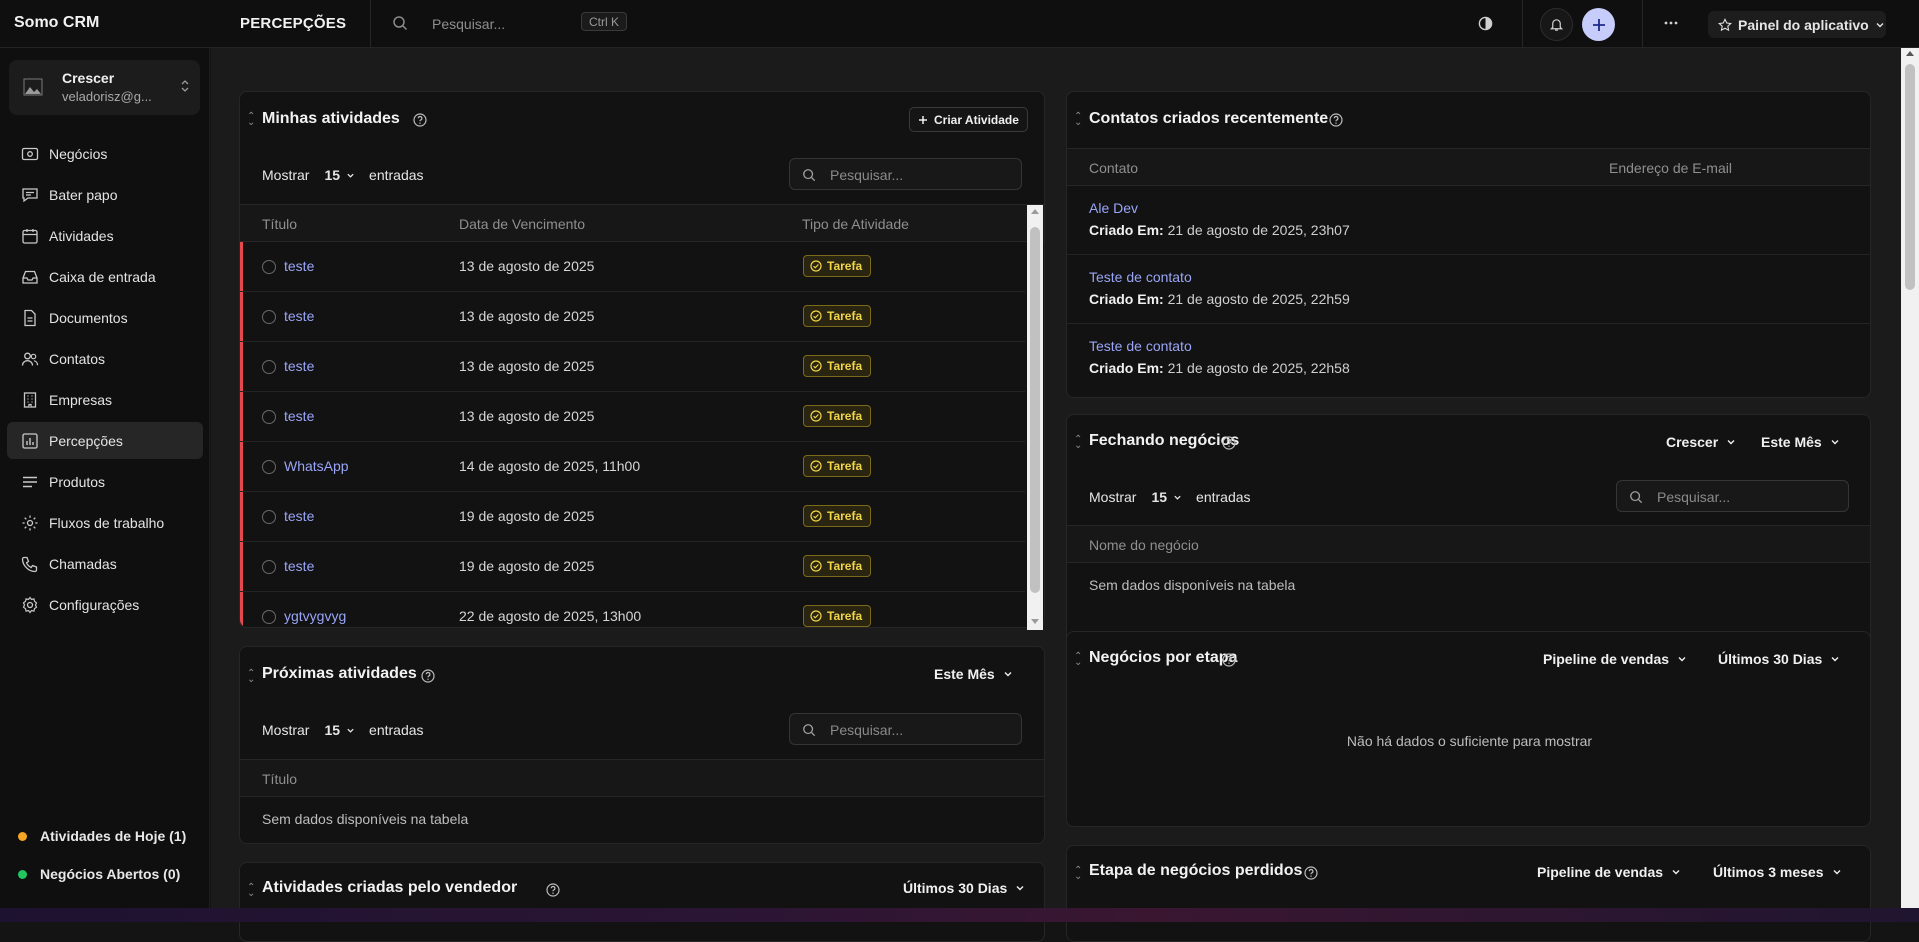 The width and height of the screenshot is (1919, 942). What do you see at coordinates (855, 224) in the screenshot?
I see `column-header-activity-type: Tipo de Atividade` at bounding box center [855, 224].